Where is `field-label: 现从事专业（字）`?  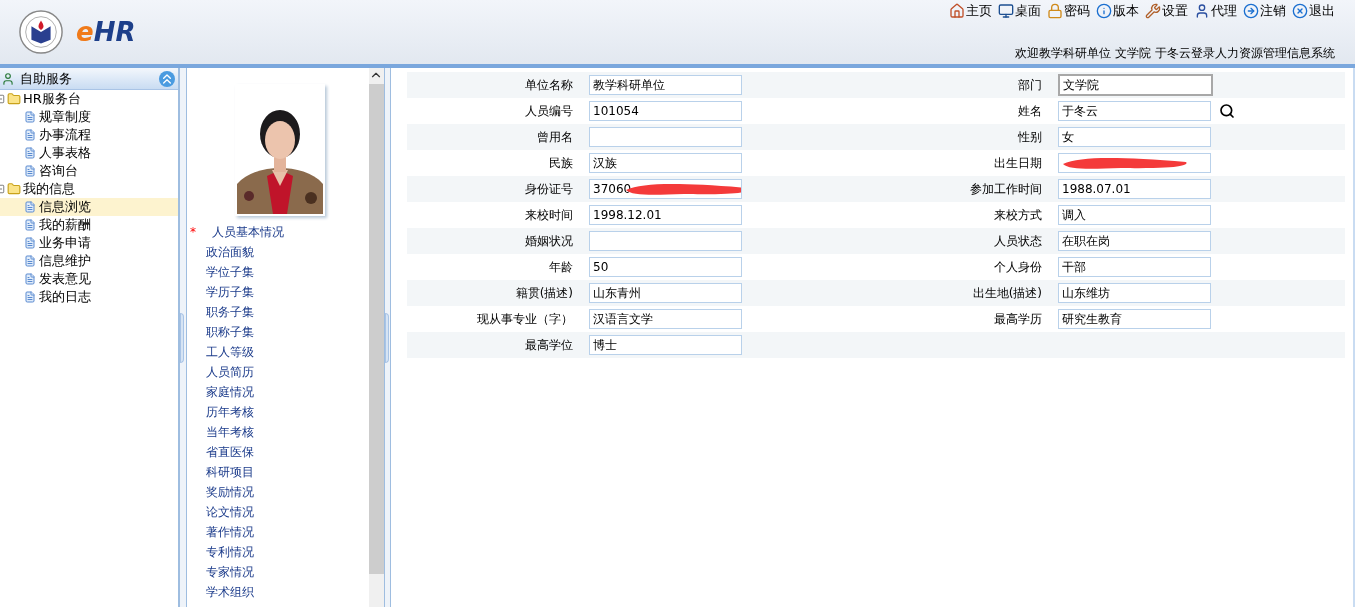 field-label: 现从事专业（字） is located at coordinates (525, 319).